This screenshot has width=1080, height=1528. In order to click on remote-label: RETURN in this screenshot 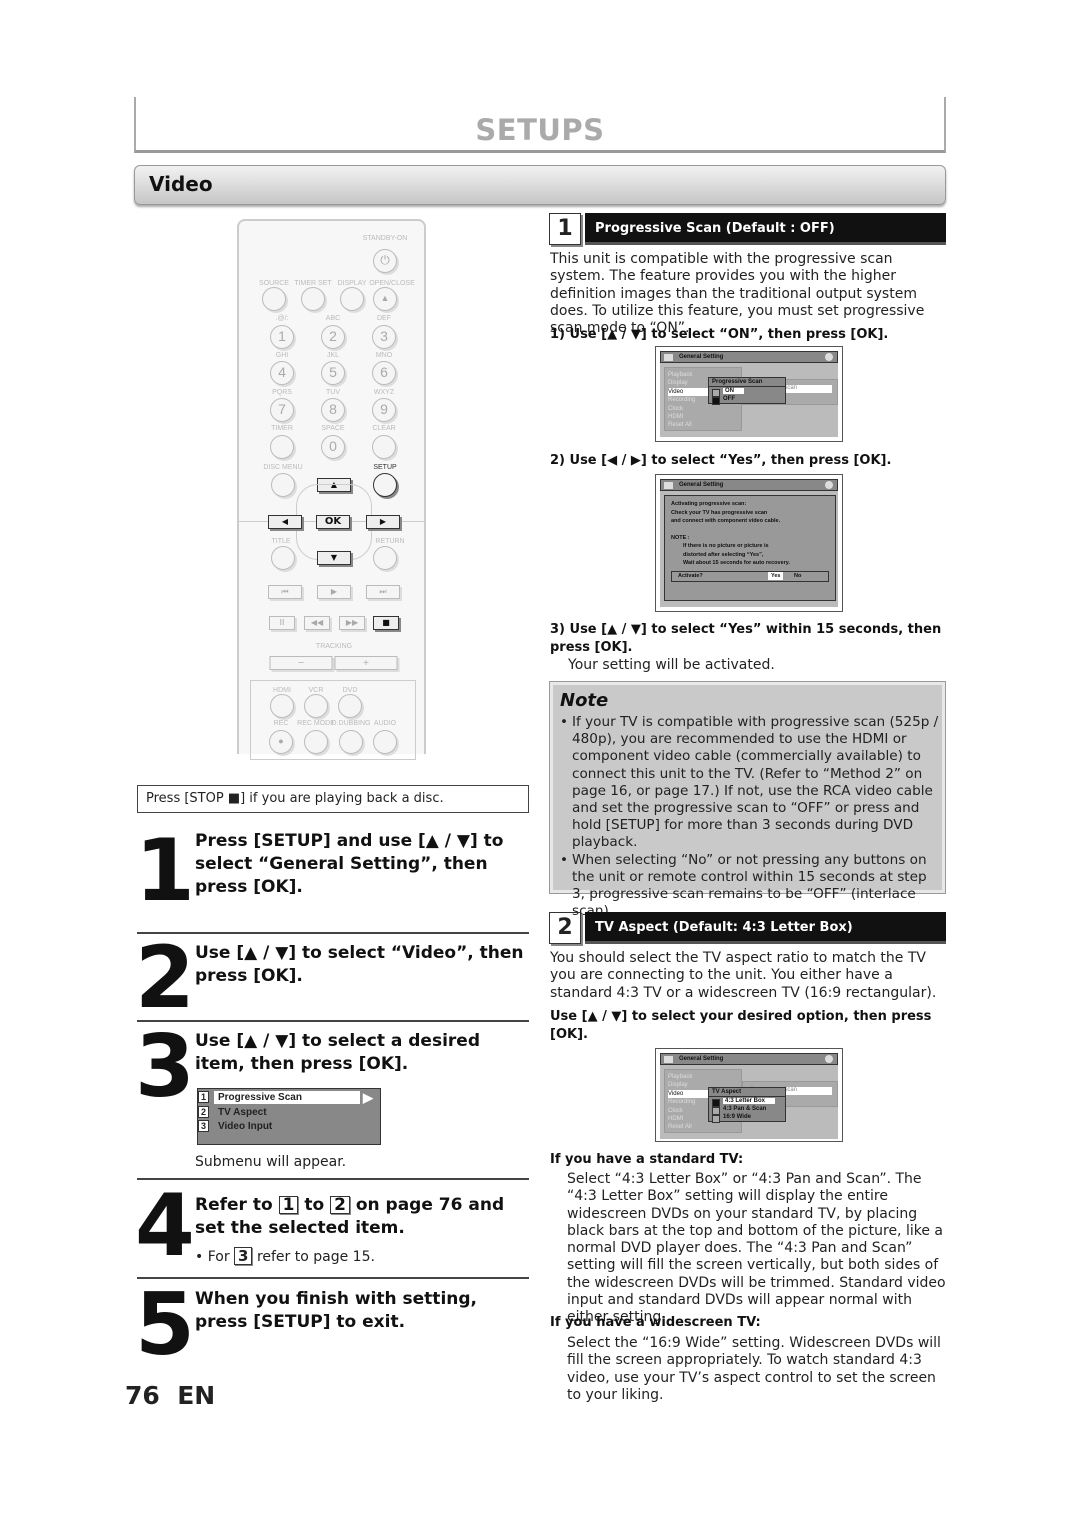, I will do `click(390, 541)`.